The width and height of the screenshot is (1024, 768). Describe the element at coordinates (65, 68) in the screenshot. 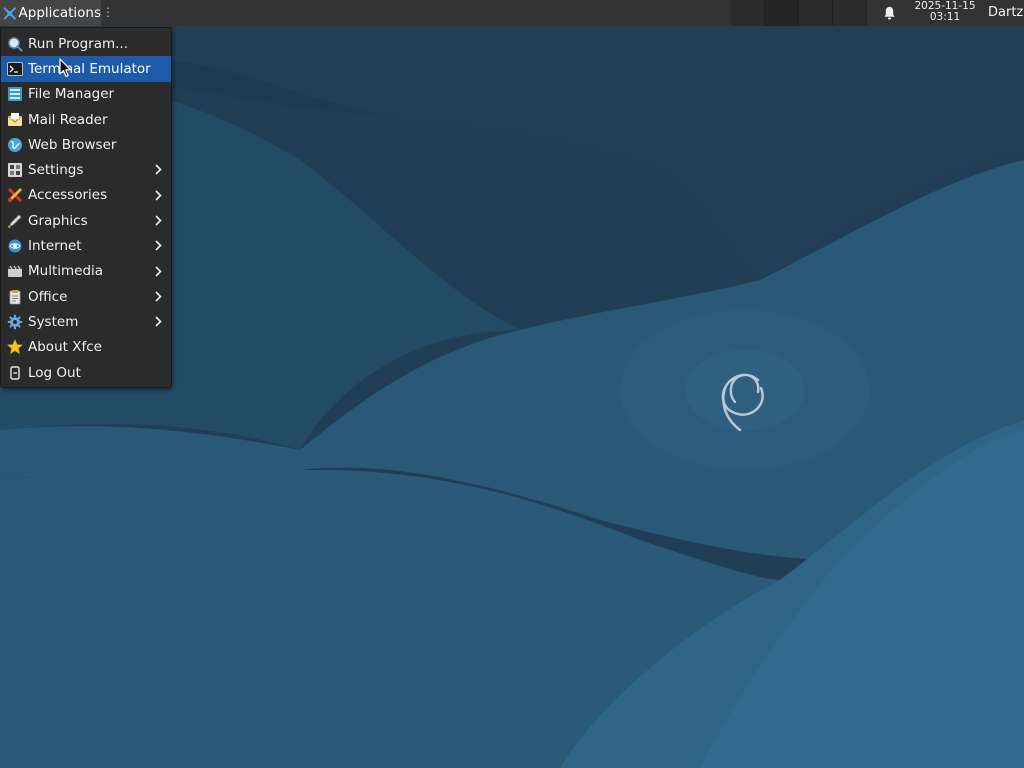

I see `mouse-cursor-icon` at that location.